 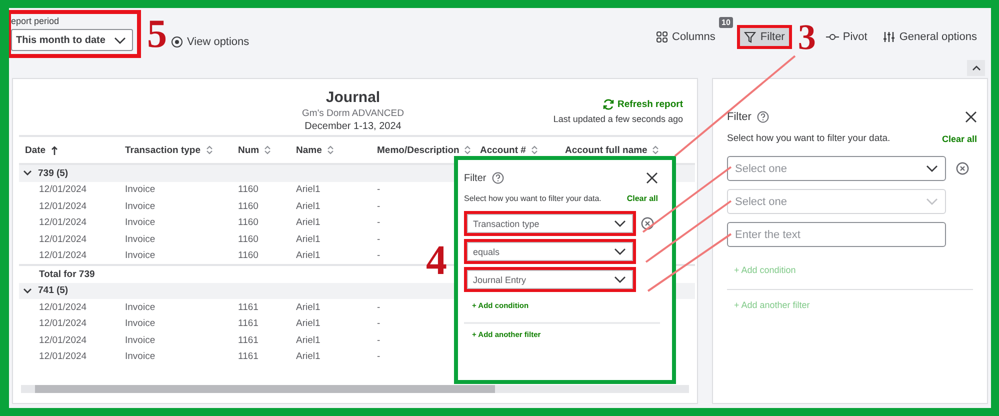 I want to click on column-header: Account #, so click(x=509, y=150).